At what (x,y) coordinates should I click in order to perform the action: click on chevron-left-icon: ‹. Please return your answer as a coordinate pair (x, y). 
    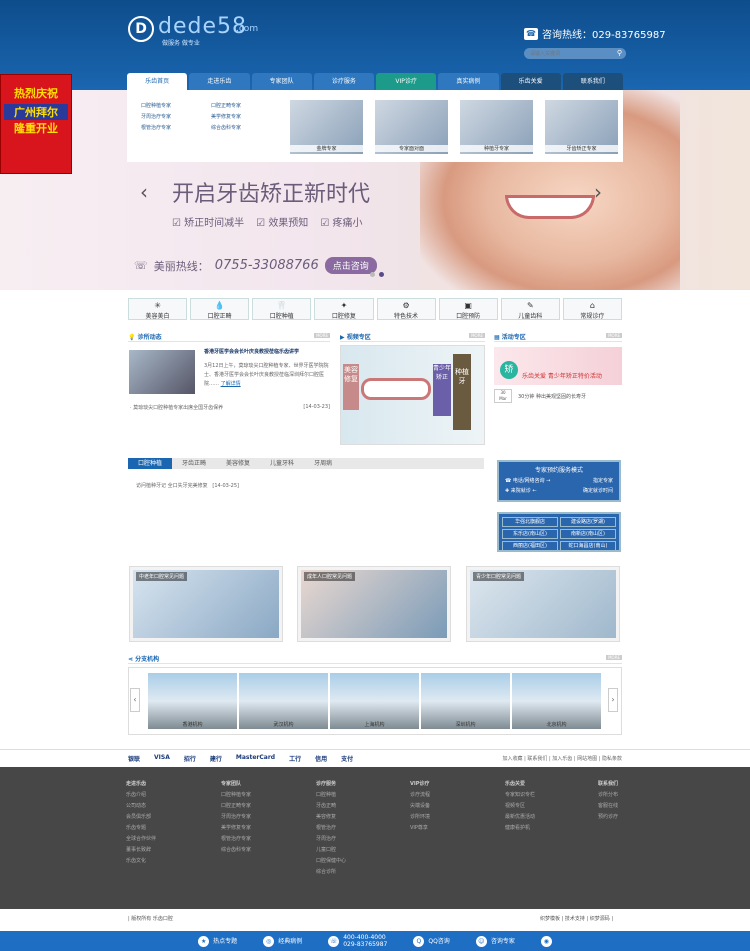
    Looking at the image, I should click on (135, 700).